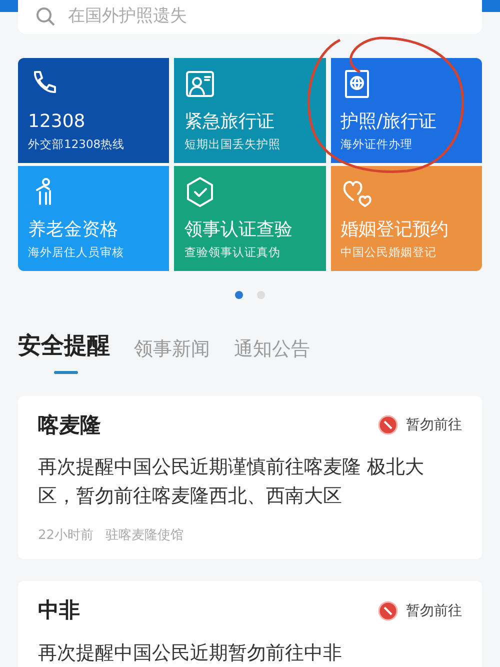 This screenshot has width=500, height=667. Describe the element at coordinates (272, 354) in the screenshot. I see `tab: 通知公告` at that location.